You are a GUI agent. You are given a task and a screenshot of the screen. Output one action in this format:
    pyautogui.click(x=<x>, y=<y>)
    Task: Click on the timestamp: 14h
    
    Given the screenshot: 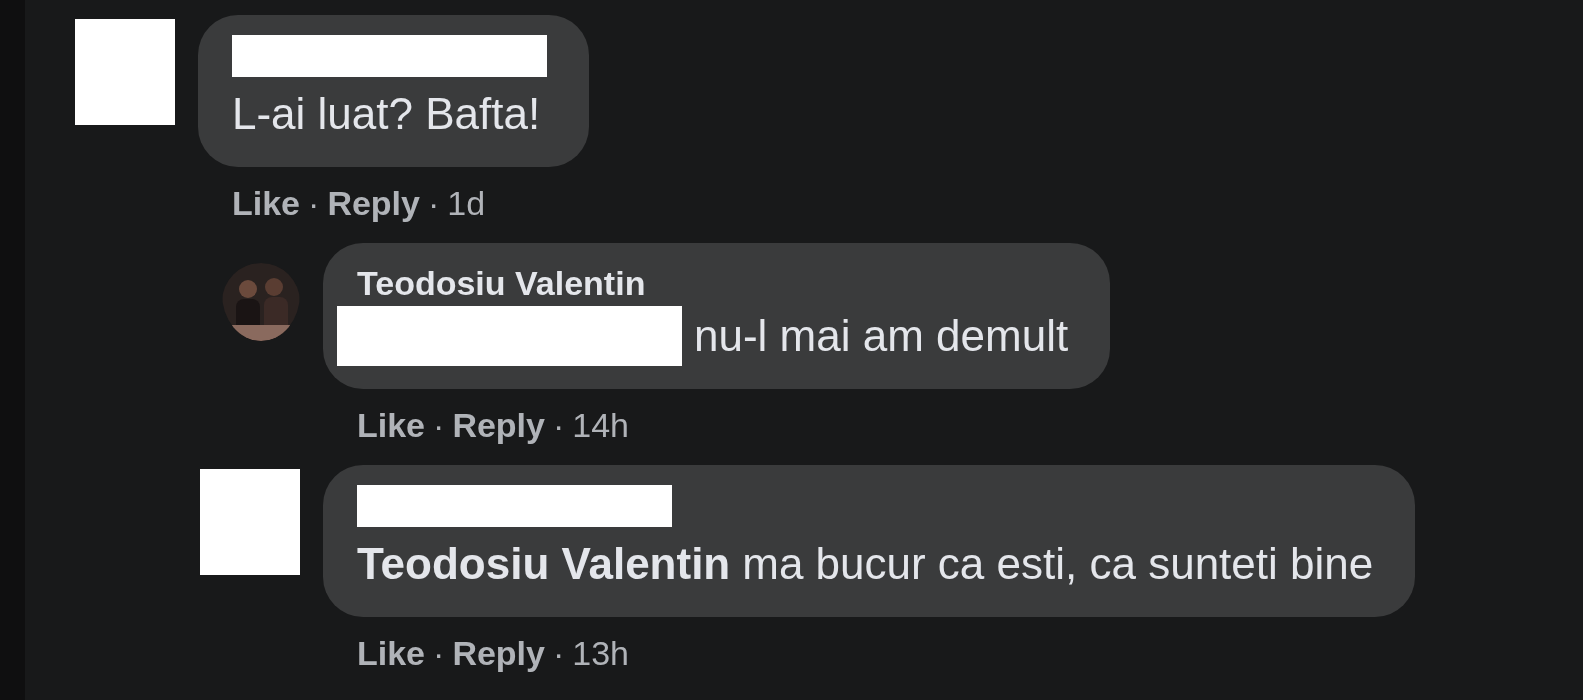 What is the action you would take?
    pyautogui.click(x=601, y=425)
    